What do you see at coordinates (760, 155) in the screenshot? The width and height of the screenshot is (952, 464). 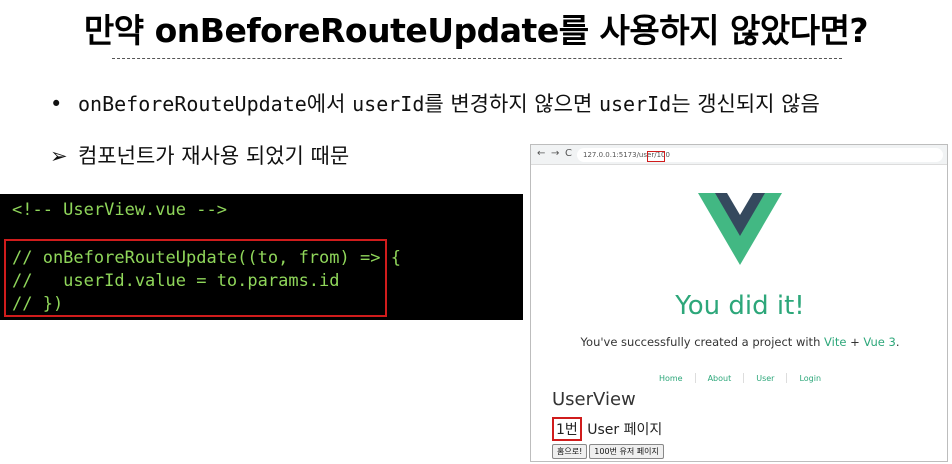 I see `address-bar: 127.0.0.1:5173/user/100` at bounding box center [760, 155].